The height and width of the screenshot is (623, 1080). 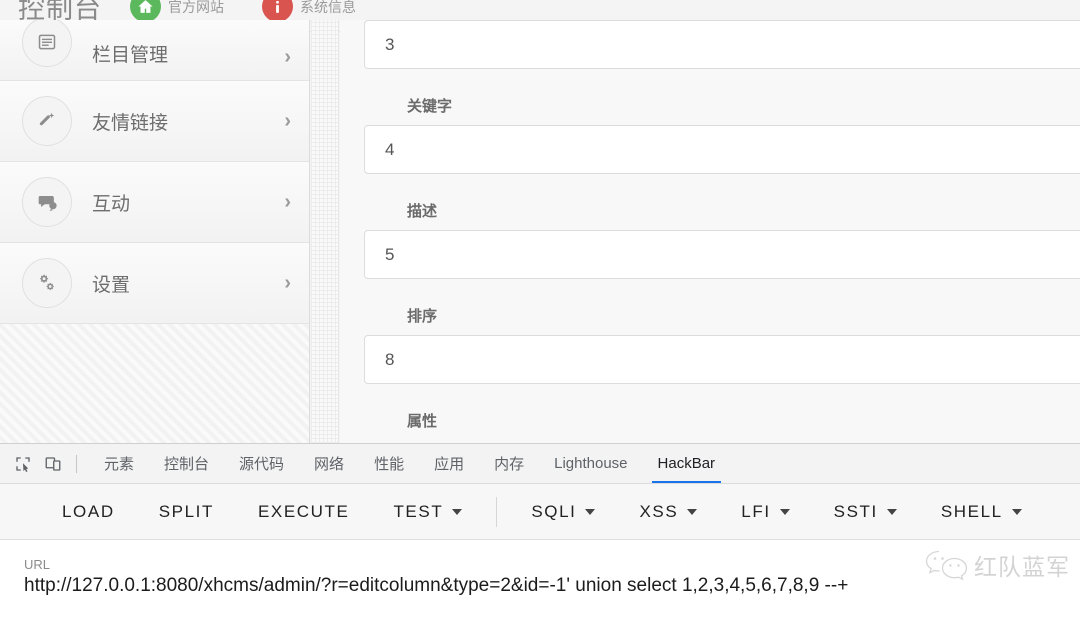 I want to click on form-field-description: 描述 5, so click(x=716, y=239).